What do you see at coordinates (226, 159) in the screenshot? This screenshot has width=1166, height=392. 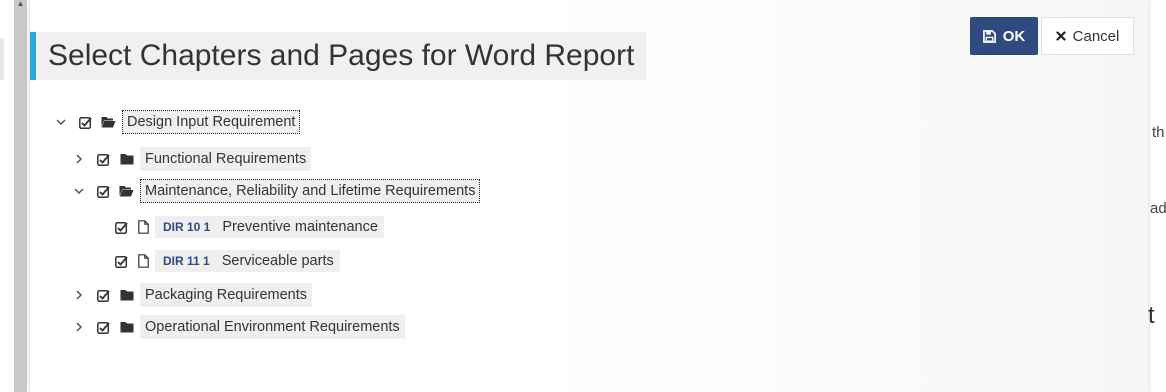 I see `tree-node-label: Functional Requirements` at bounding box center [226, 159].